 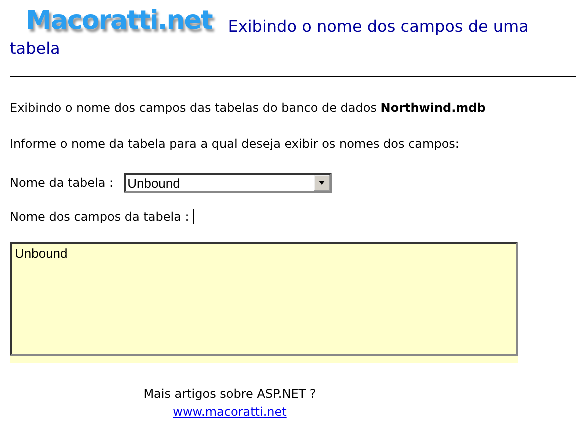 What do you see at coordinates (228, 183) in the screenshot?
I see `table-select: Unbound` at bounding box center [228, 183].